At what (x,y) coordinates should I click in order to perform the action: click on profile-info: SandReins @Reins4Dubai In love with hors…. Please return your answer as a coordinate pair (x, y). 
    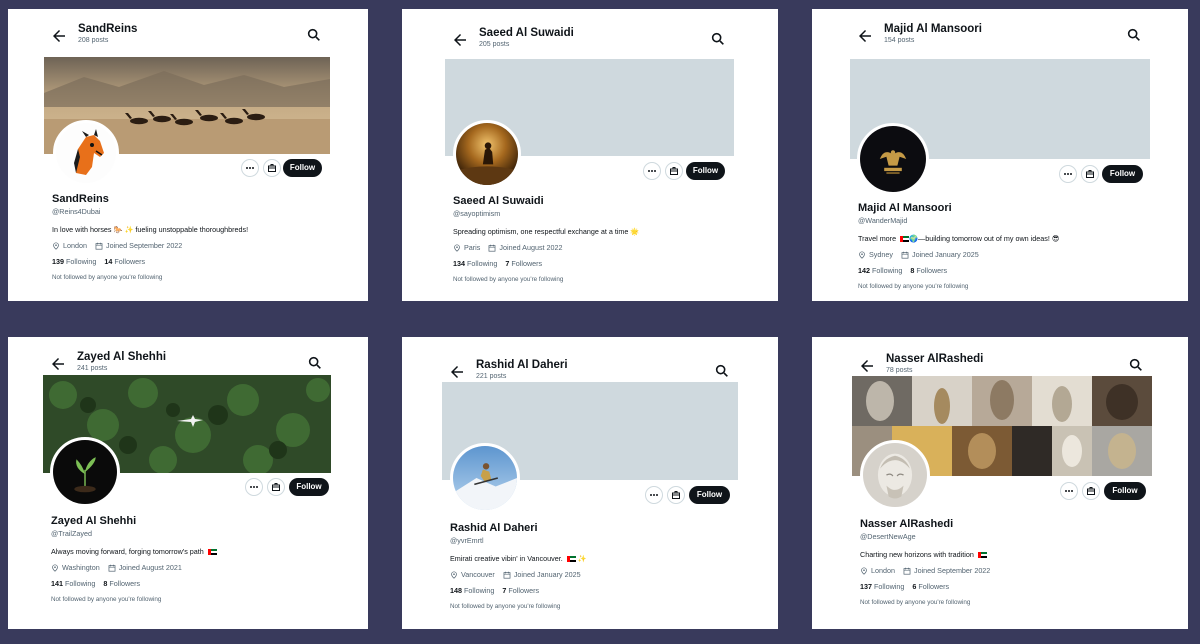
    Looking at the image, I should click on (187, 237).